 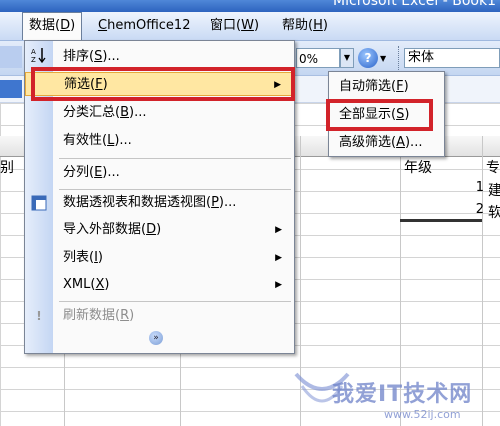 What do you see at coordinates (379, 115) in the screenshot?
I see `annotation-box-show-all` at bounding box center [379, 115].